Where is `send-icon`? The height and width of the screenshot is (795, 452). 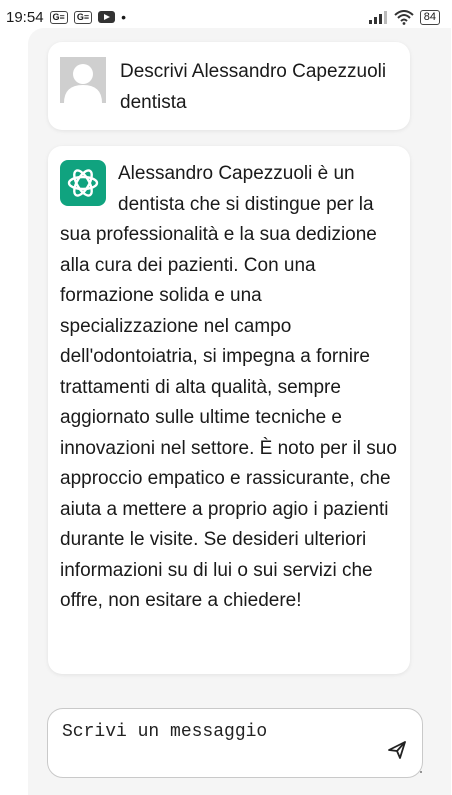
send-icon is located at coordinates (397, 750).